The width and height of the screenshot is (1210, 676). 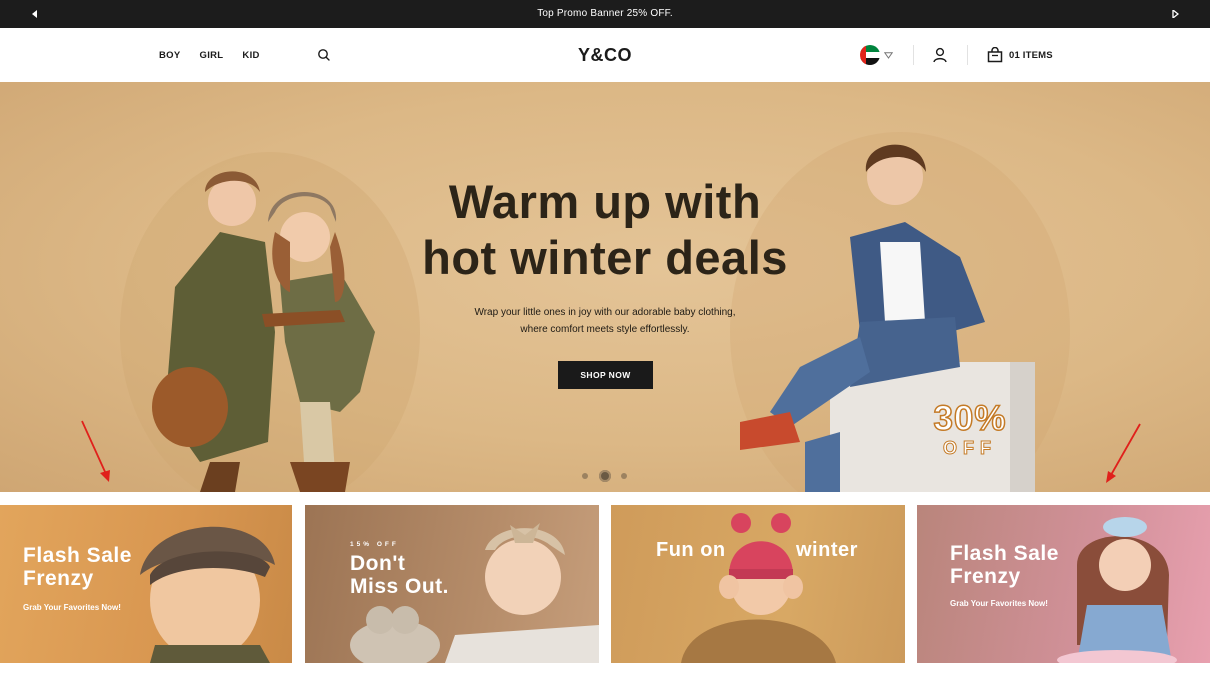 I want to click on account-button, so click(x=940, y=55).